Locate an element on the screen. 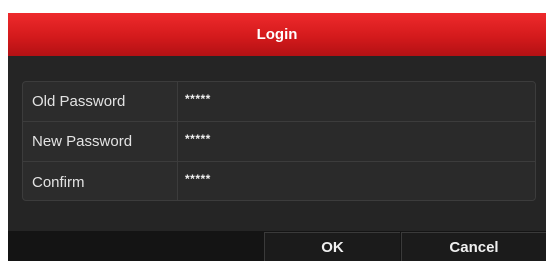  dialog-title: Login is located at coordinates (277, 34).